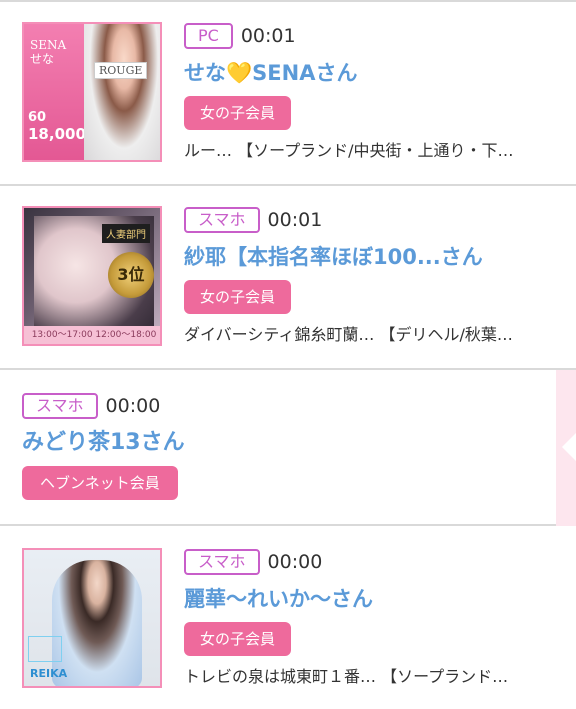  I want to click on diamond-icon, so click(45, 649).